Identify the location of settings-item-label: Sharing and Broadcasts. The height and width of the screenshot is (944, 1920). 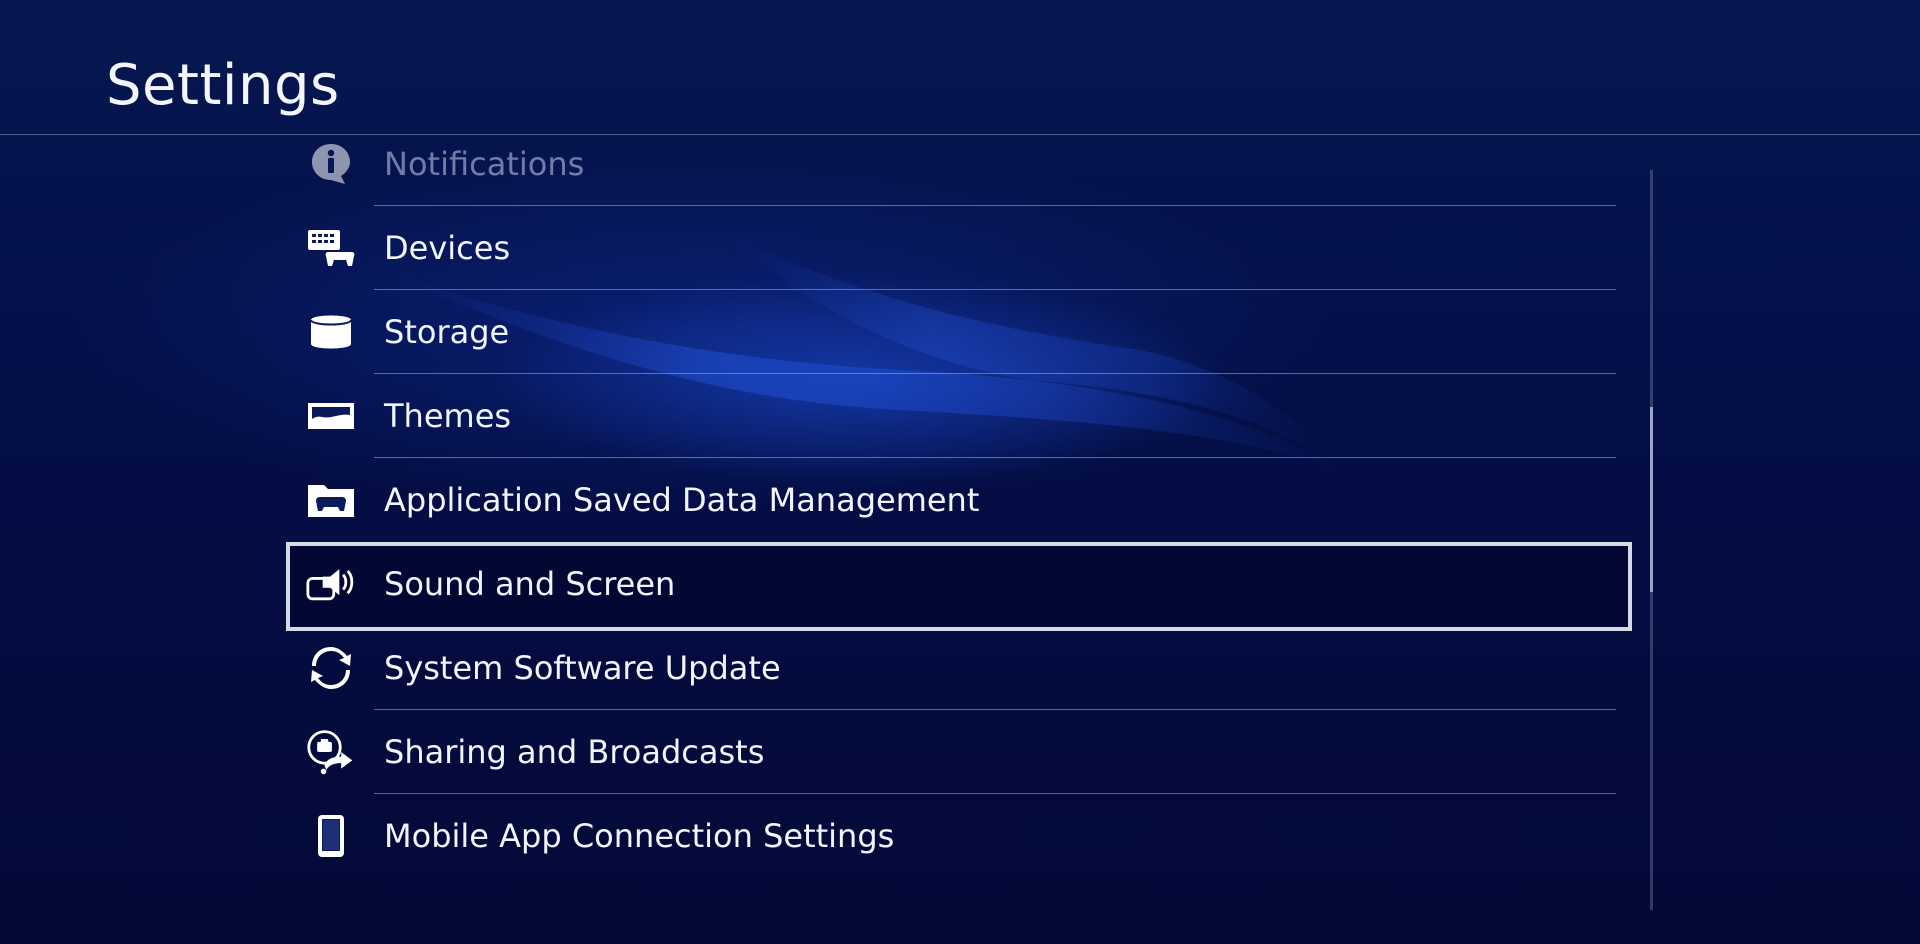
(574, 752).